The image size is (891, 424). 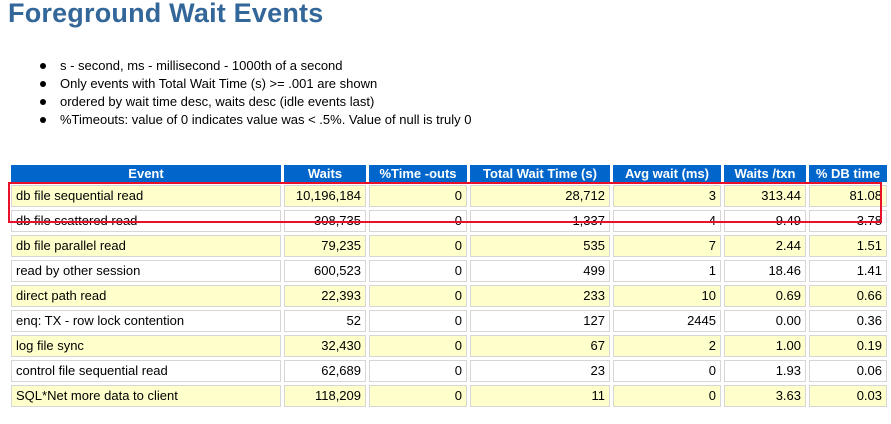 What do you see at coordinates (765, 346) in the screenshot?
I see `waits-per-txn-cell: 1.00` at bounding box center [765, 346].